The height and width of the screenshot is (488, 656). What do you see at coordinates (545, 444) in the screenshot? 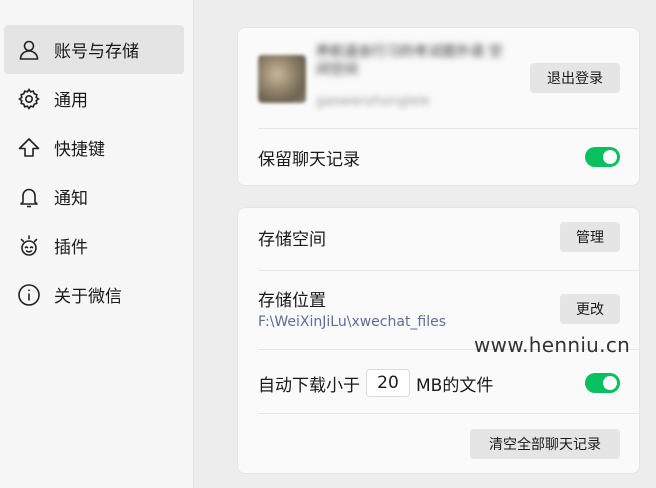
I see `clear-all-history-button: 清空全部聊天记录` at bounding box center [545, 444].